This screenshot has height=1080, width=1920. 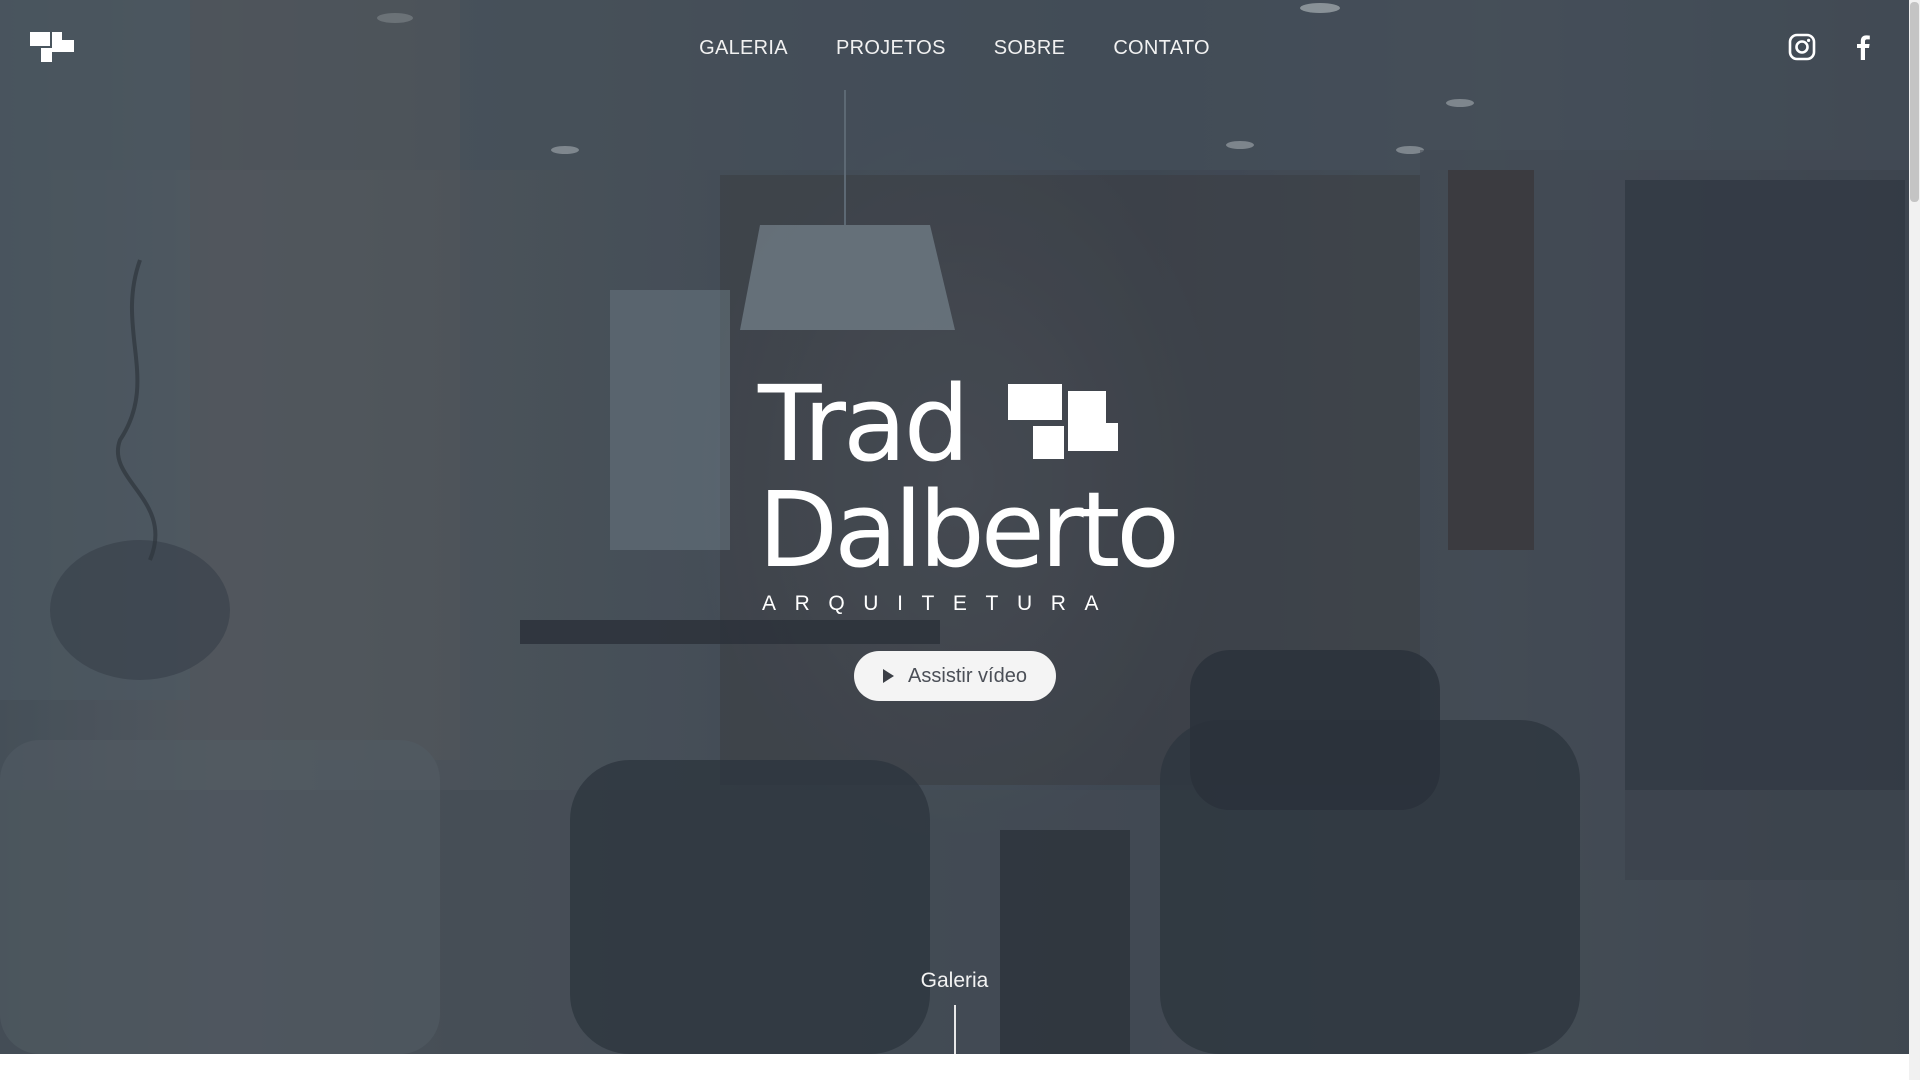 I want to click on facebook-icon, so click(x=1863, y=47).